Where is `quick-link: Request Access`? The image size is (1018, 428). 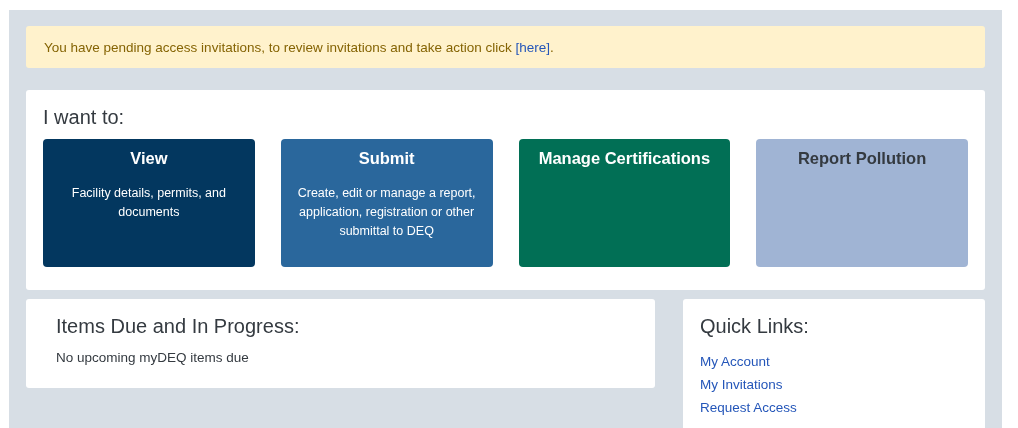
quick-link: Request Access is located at coordinates (748, 411).